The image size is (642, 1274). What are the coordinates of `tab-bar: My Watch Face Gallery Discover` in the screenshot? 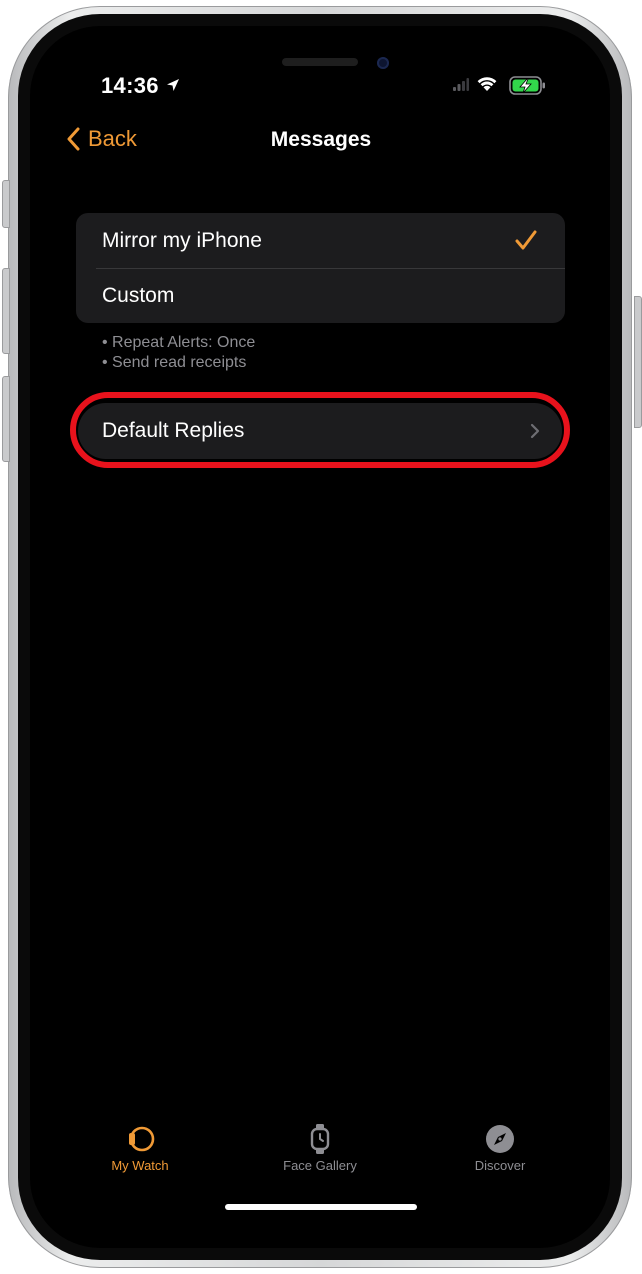 It's located at (321, 1150).